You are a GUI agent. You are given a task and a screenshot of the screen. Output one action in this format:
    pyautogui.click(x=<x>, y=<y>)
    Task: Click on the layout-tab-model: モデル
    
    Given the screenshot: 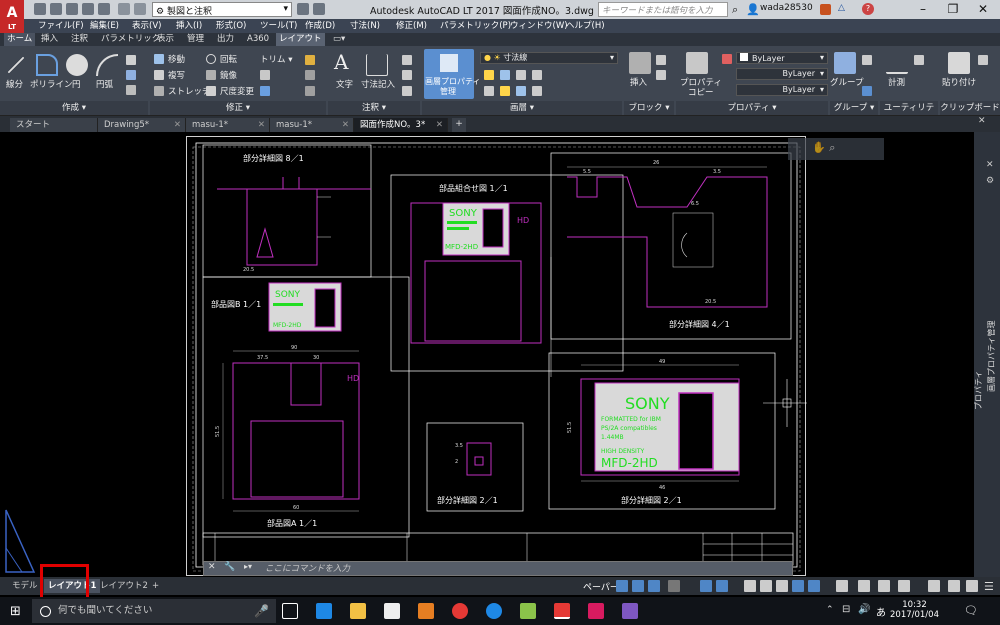 What is the action you would take?
    pyautogui.click(x=25, y=586)
    